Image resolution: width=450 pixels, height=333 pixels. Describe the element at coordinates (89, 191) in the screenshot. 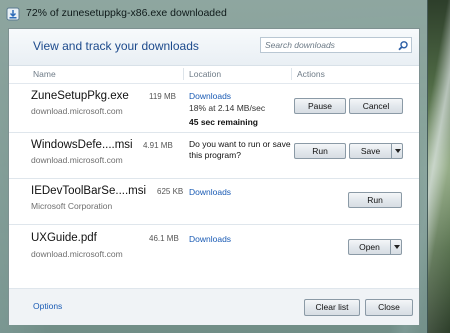

I see `file-name: IEDevToolBarSe....msi` at that location.